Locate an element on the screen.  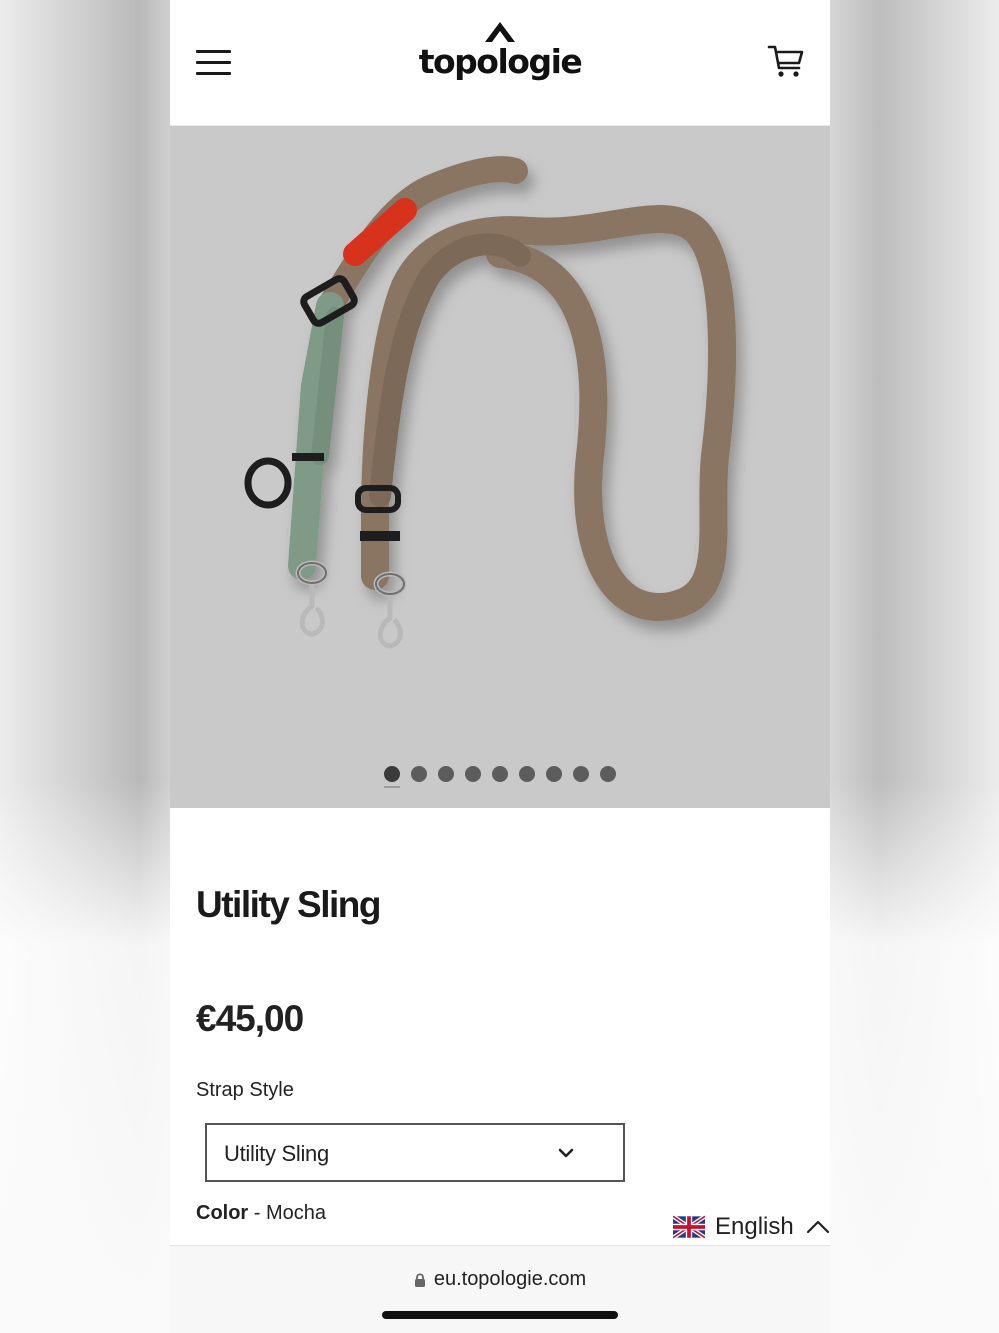
site-header: topologie is located at coordinates (500, 63).